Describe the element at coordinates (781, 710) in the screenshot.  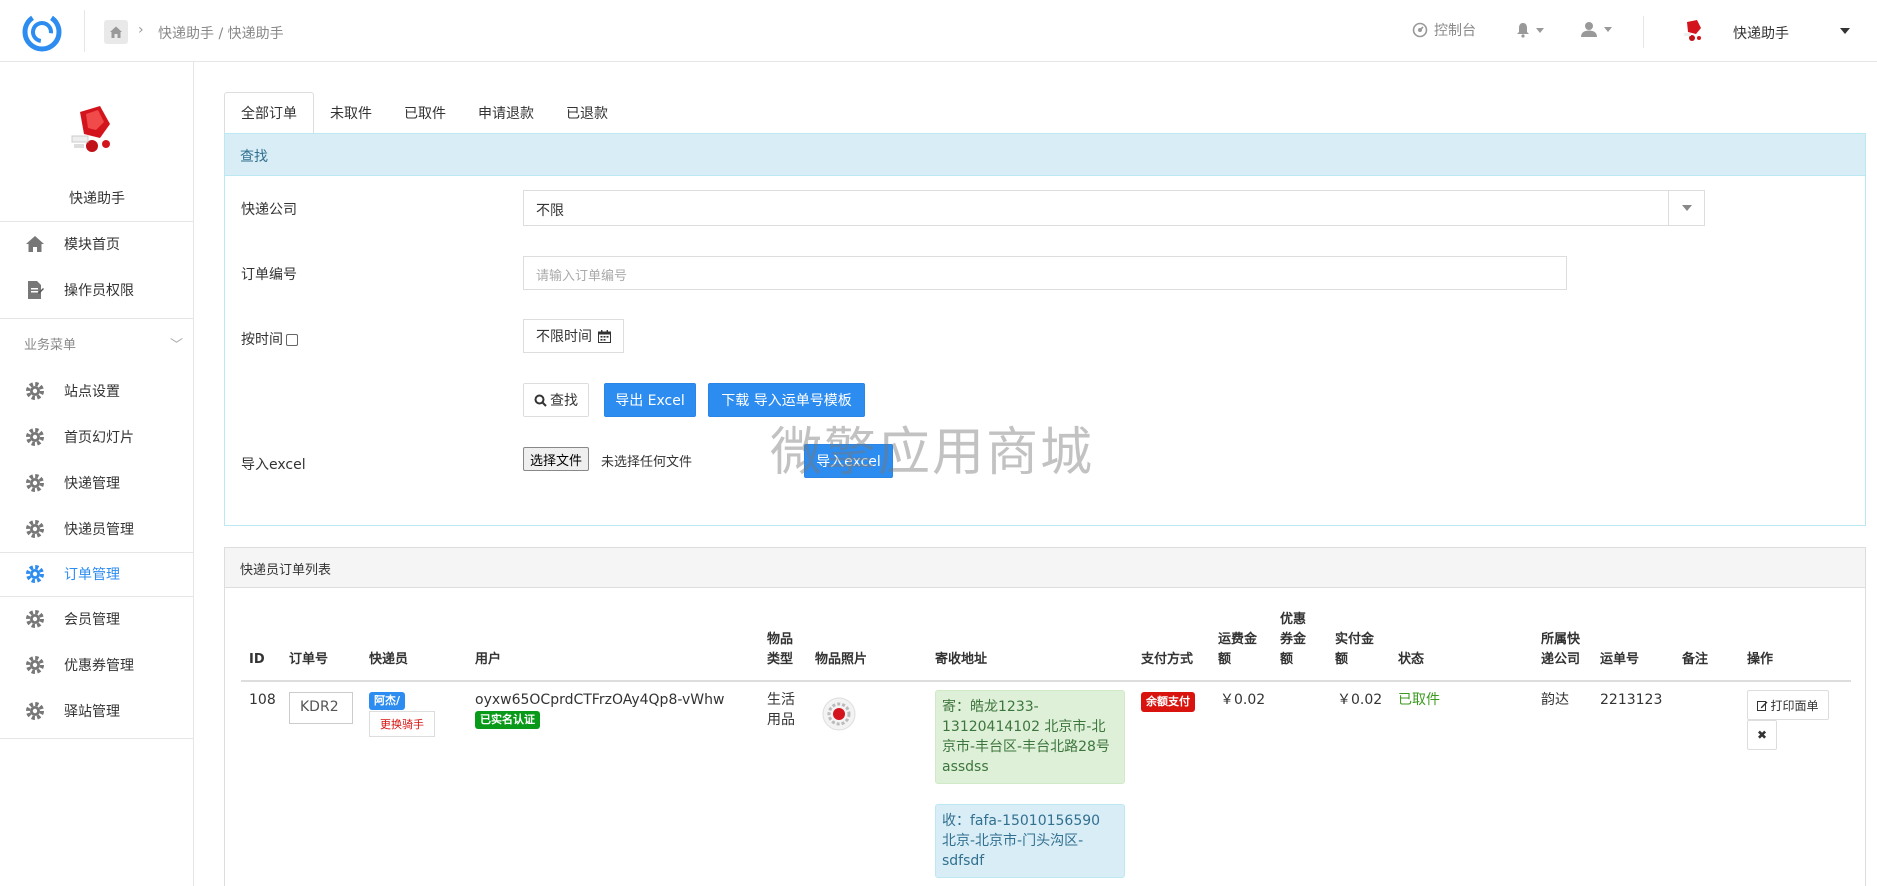
I see `item-type: 生活用品` at that location.